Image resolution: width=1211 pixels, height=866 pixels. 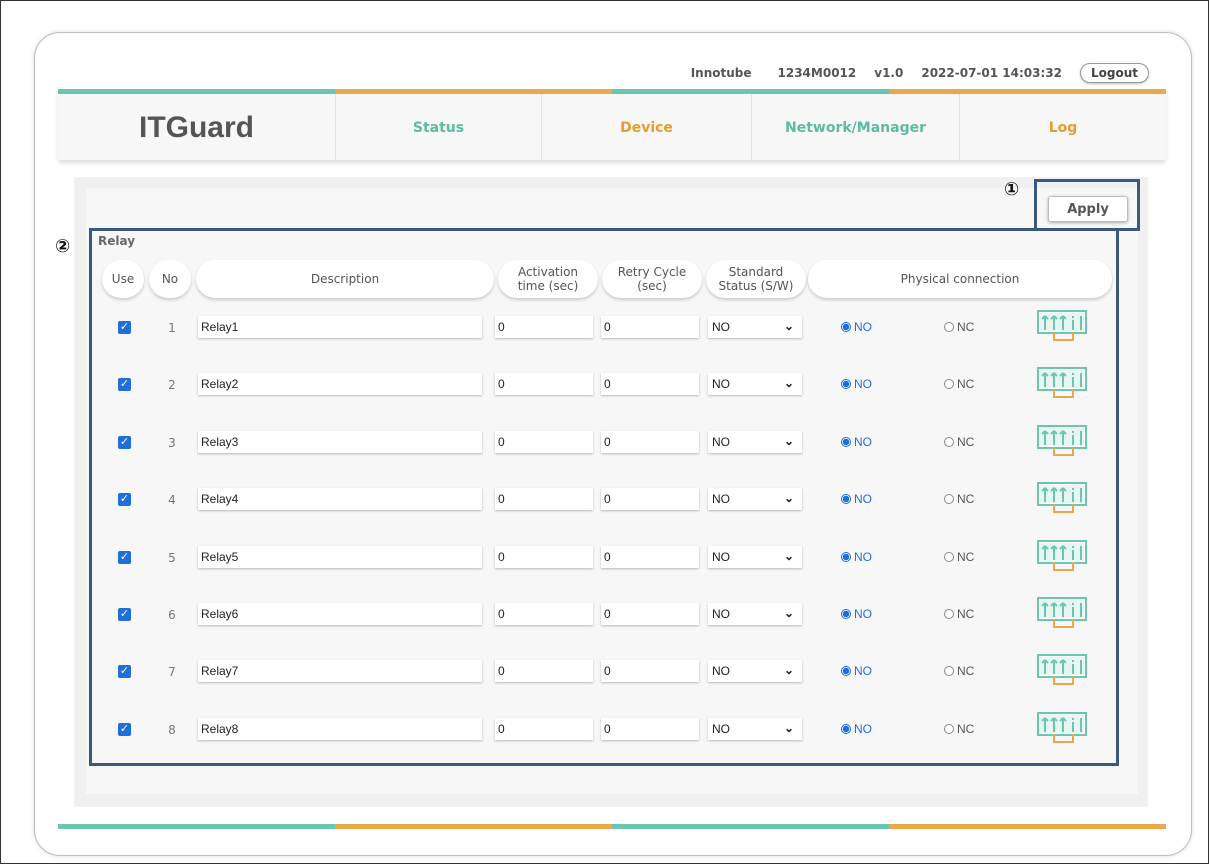 What do you see at coordinates (345, 279) in the screenshot?
I see `column-header-description: Description` at bounding box center [345, 279].